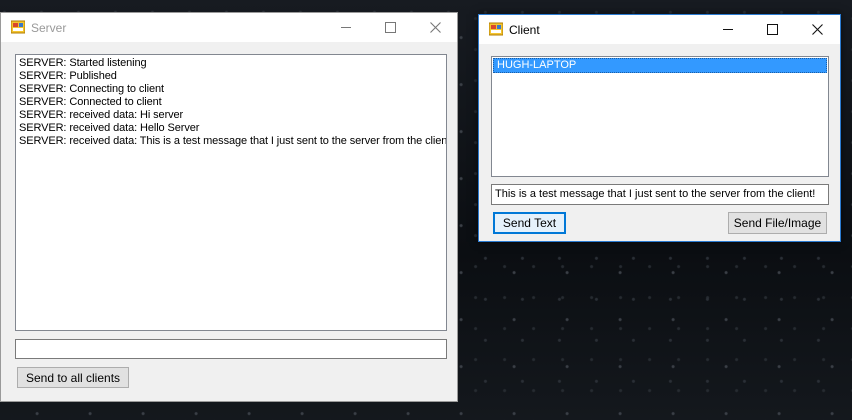 The image size is (852, 420). I want to click on send-text-button: Send Text, so click(529, 223).